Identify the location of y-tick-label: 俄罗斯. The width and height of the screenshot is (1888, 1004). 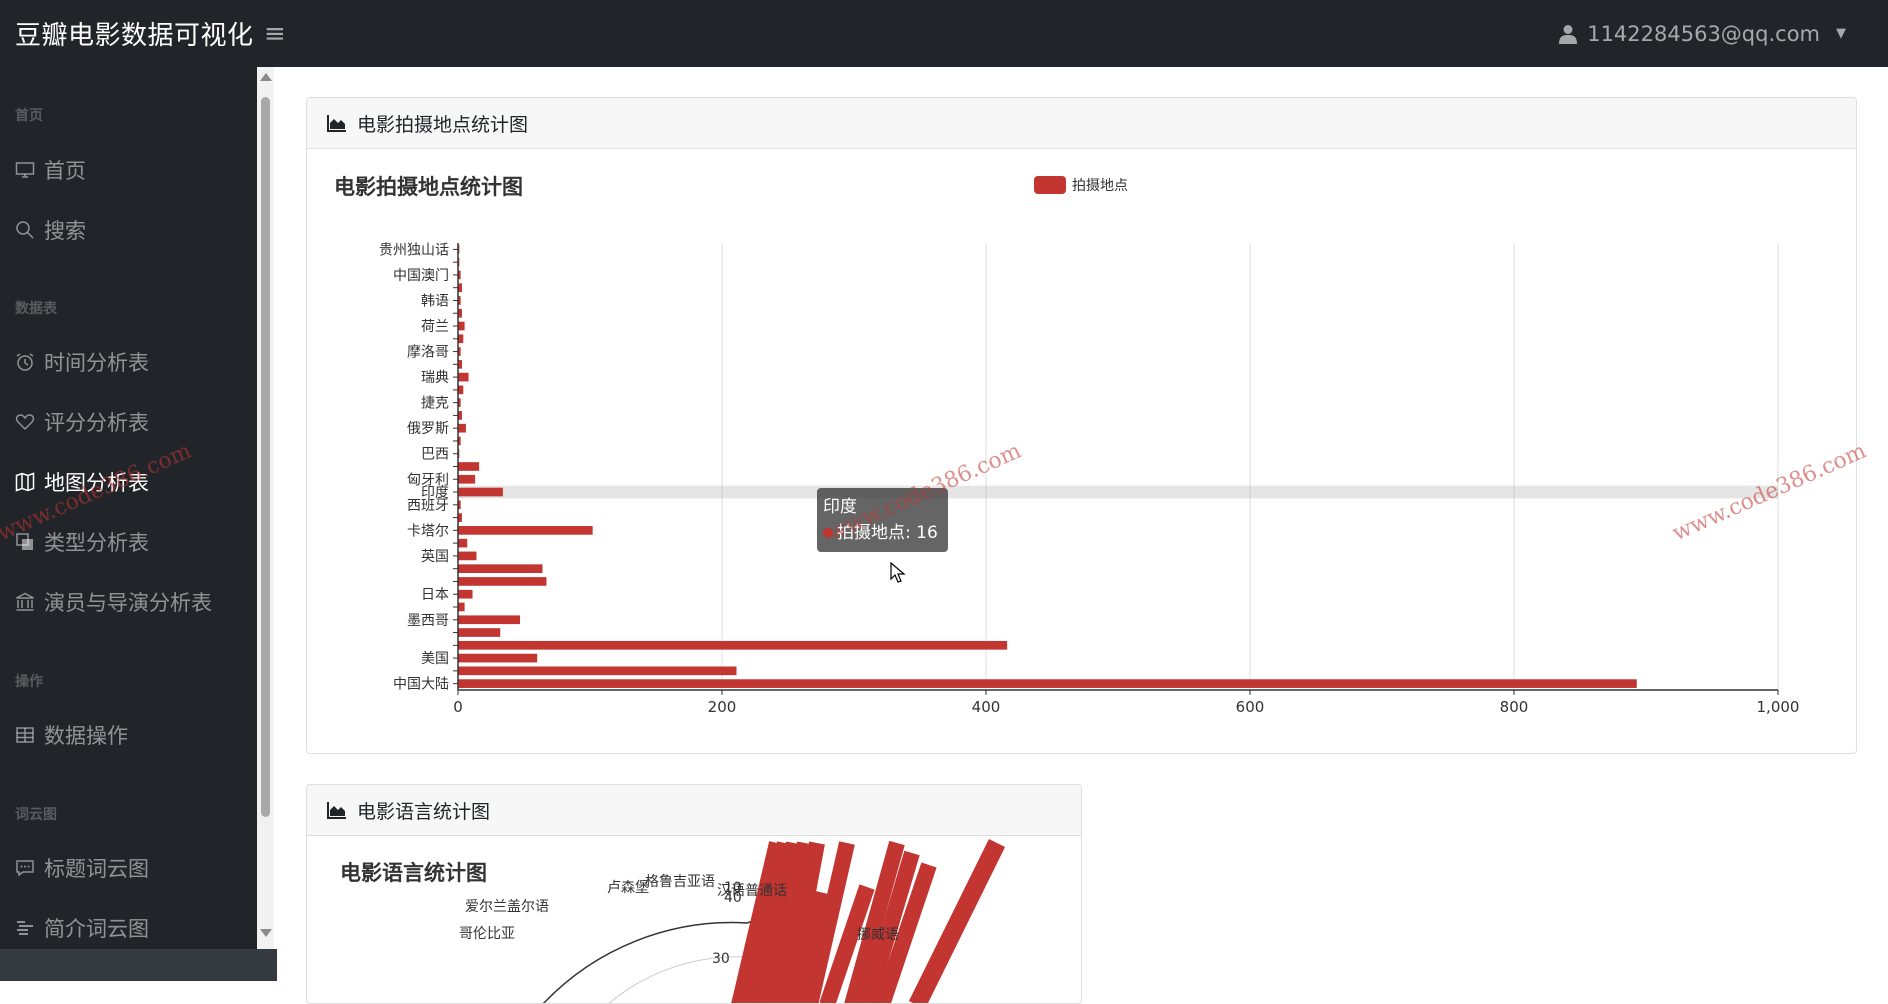
(428, 429).